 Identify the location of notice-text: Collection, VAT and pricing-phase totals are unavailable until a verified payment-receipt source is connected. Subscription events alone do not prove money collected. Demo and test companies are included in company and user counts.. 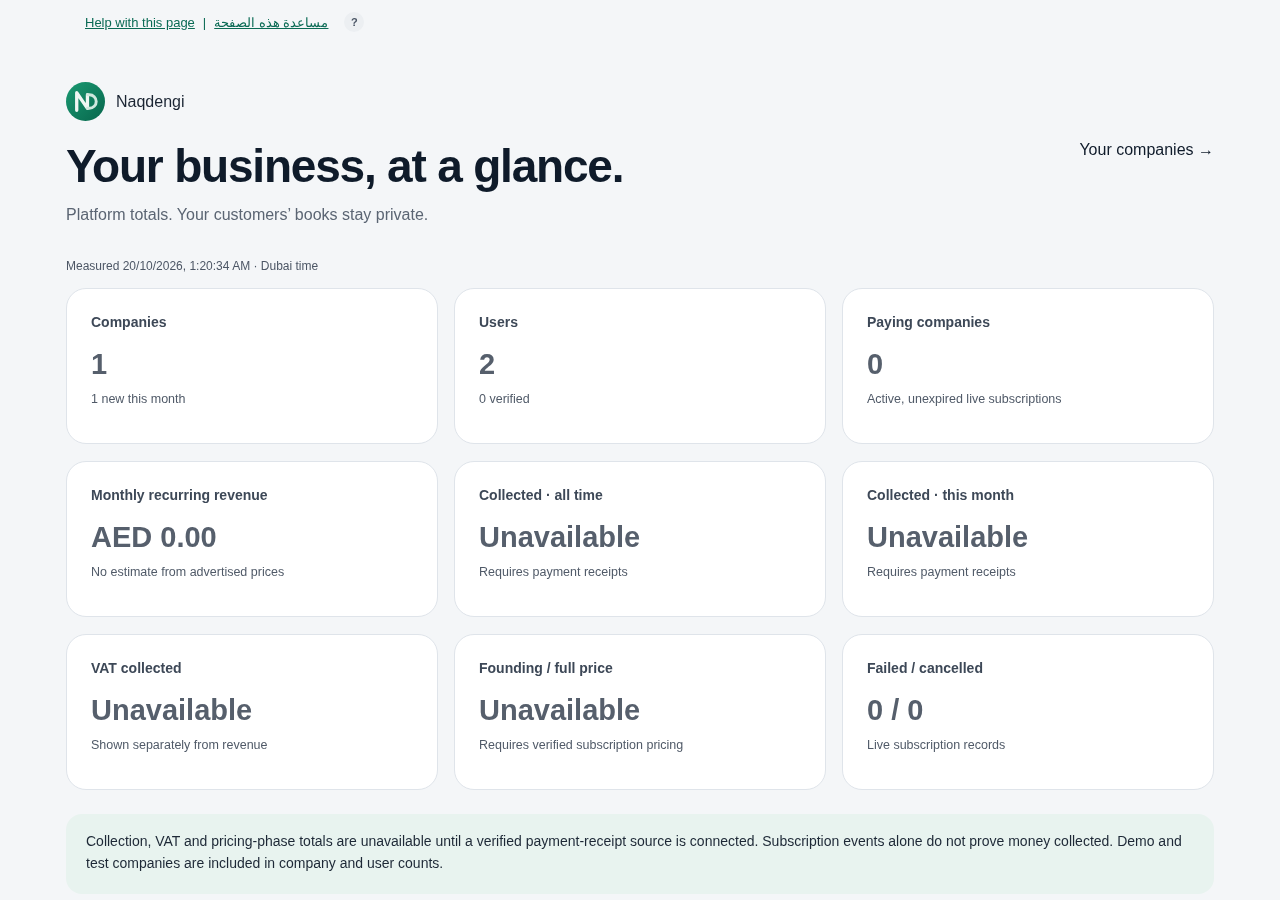
(634, 852).